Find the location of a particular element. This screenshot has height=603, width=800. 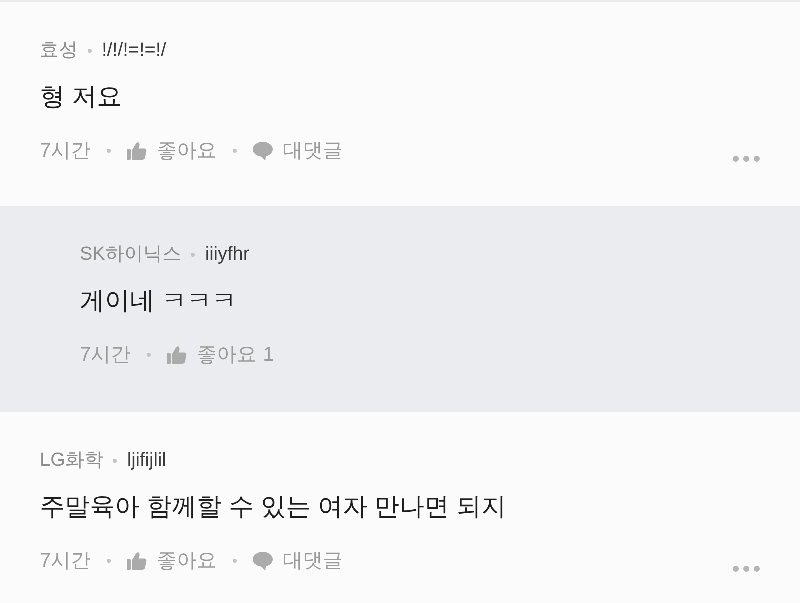

comment-text: 주말육아 함께할 수 있는 여자 만나면 되지 is located at coordinates (274, 507).